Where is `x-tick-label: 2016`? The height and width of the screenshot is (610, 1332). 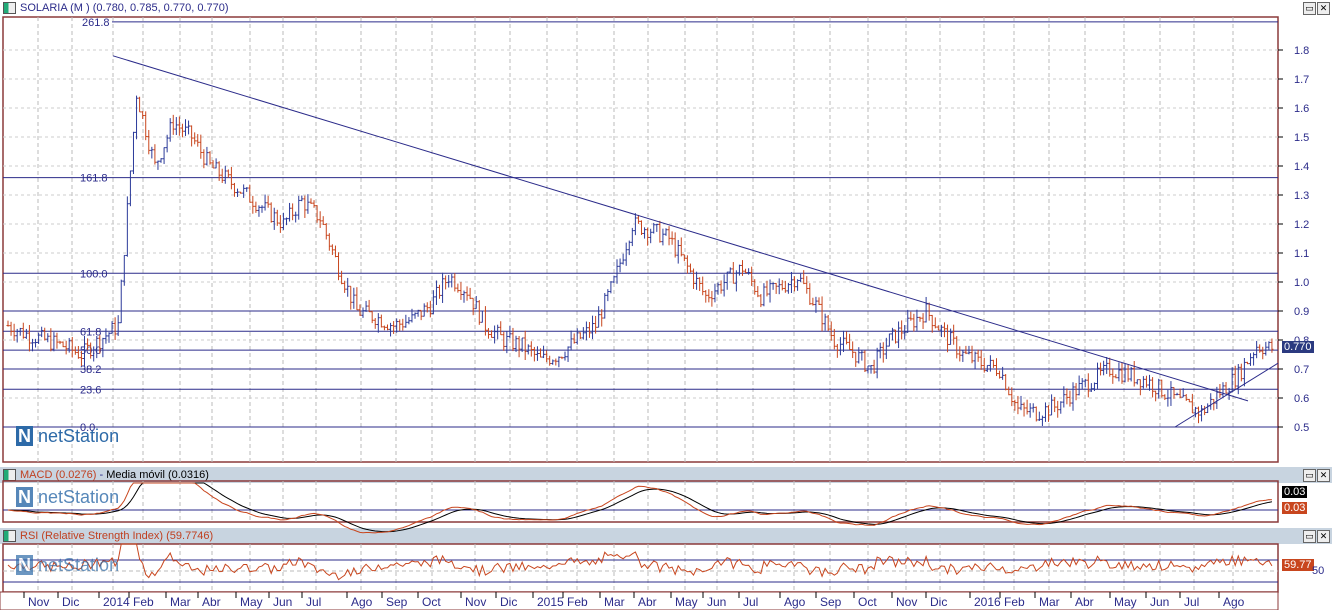 x-tick-label: 2016 is located at coordinates (987, 602).